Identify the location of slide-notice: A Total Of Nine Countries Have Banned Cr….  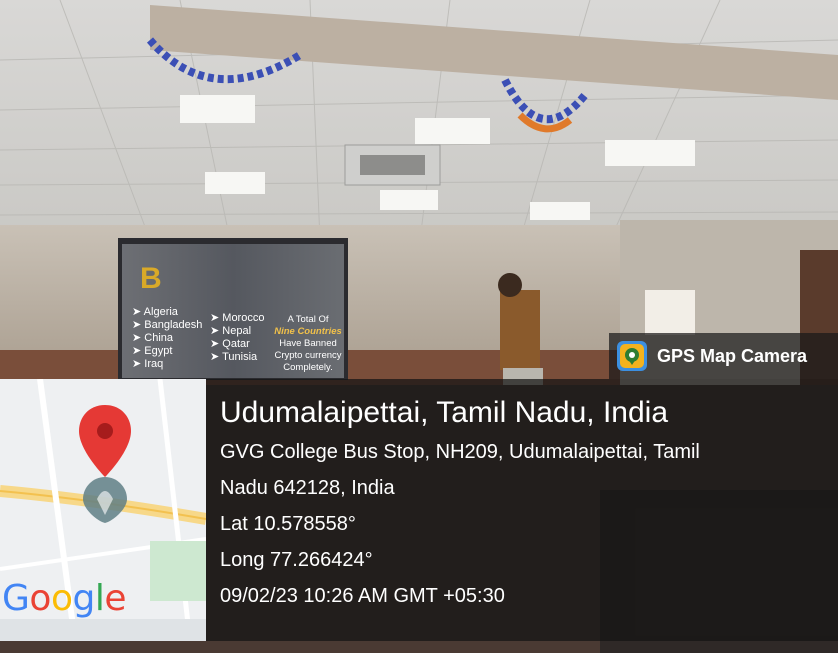
(308, 343).